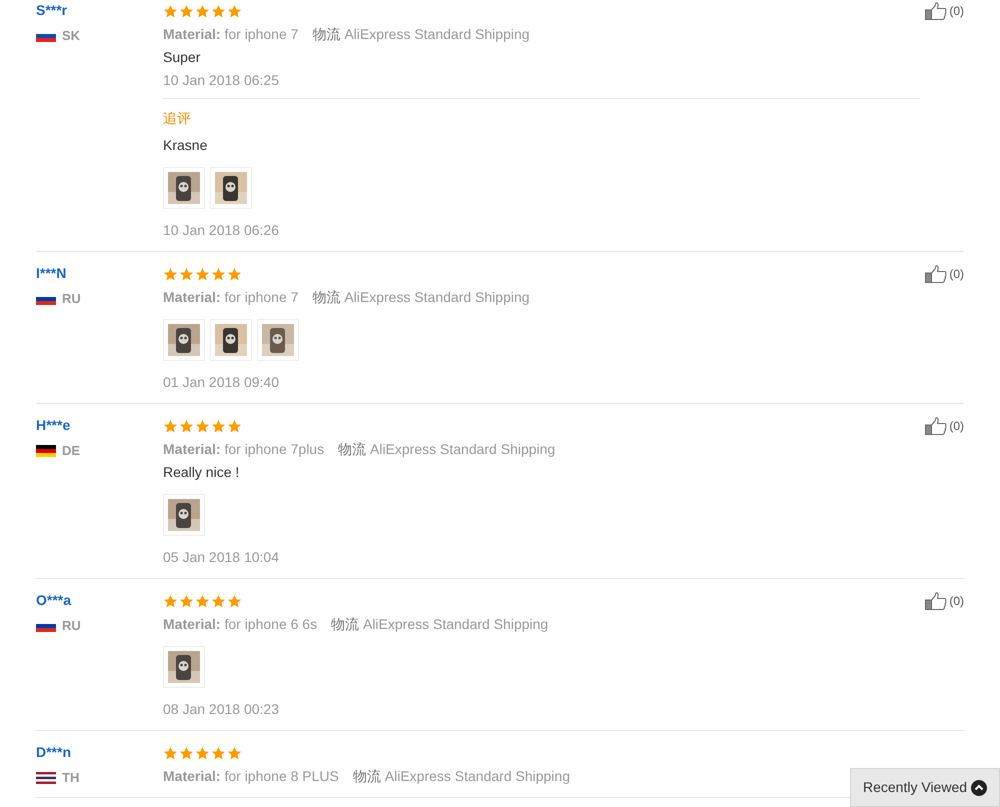  Describe the element at coordinates (201, 472) in the screenshot. I see `review-text: Really nice !` at that location.